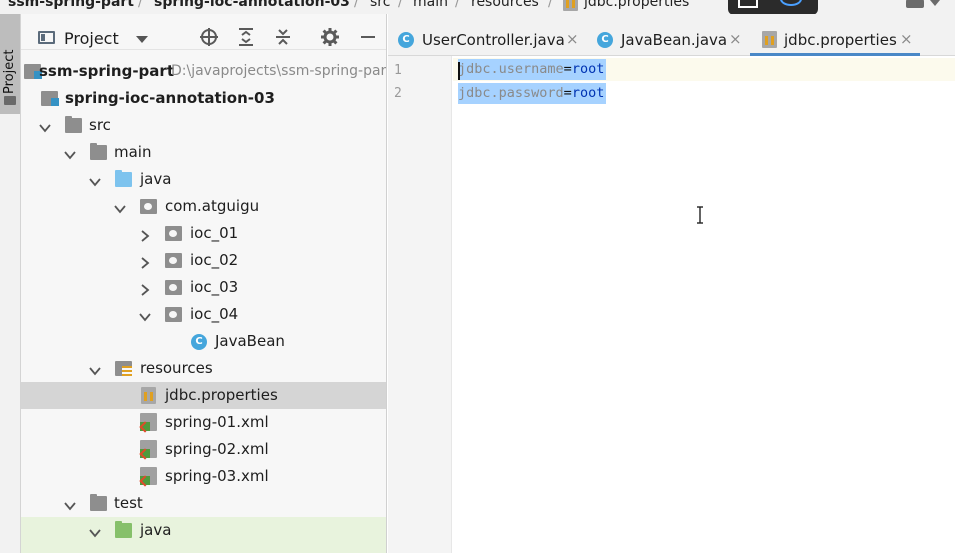 This screenshot has width=955, height=553. I want to click on breadcrumb-item-project: ssm-spring-part, so click(71, 6).